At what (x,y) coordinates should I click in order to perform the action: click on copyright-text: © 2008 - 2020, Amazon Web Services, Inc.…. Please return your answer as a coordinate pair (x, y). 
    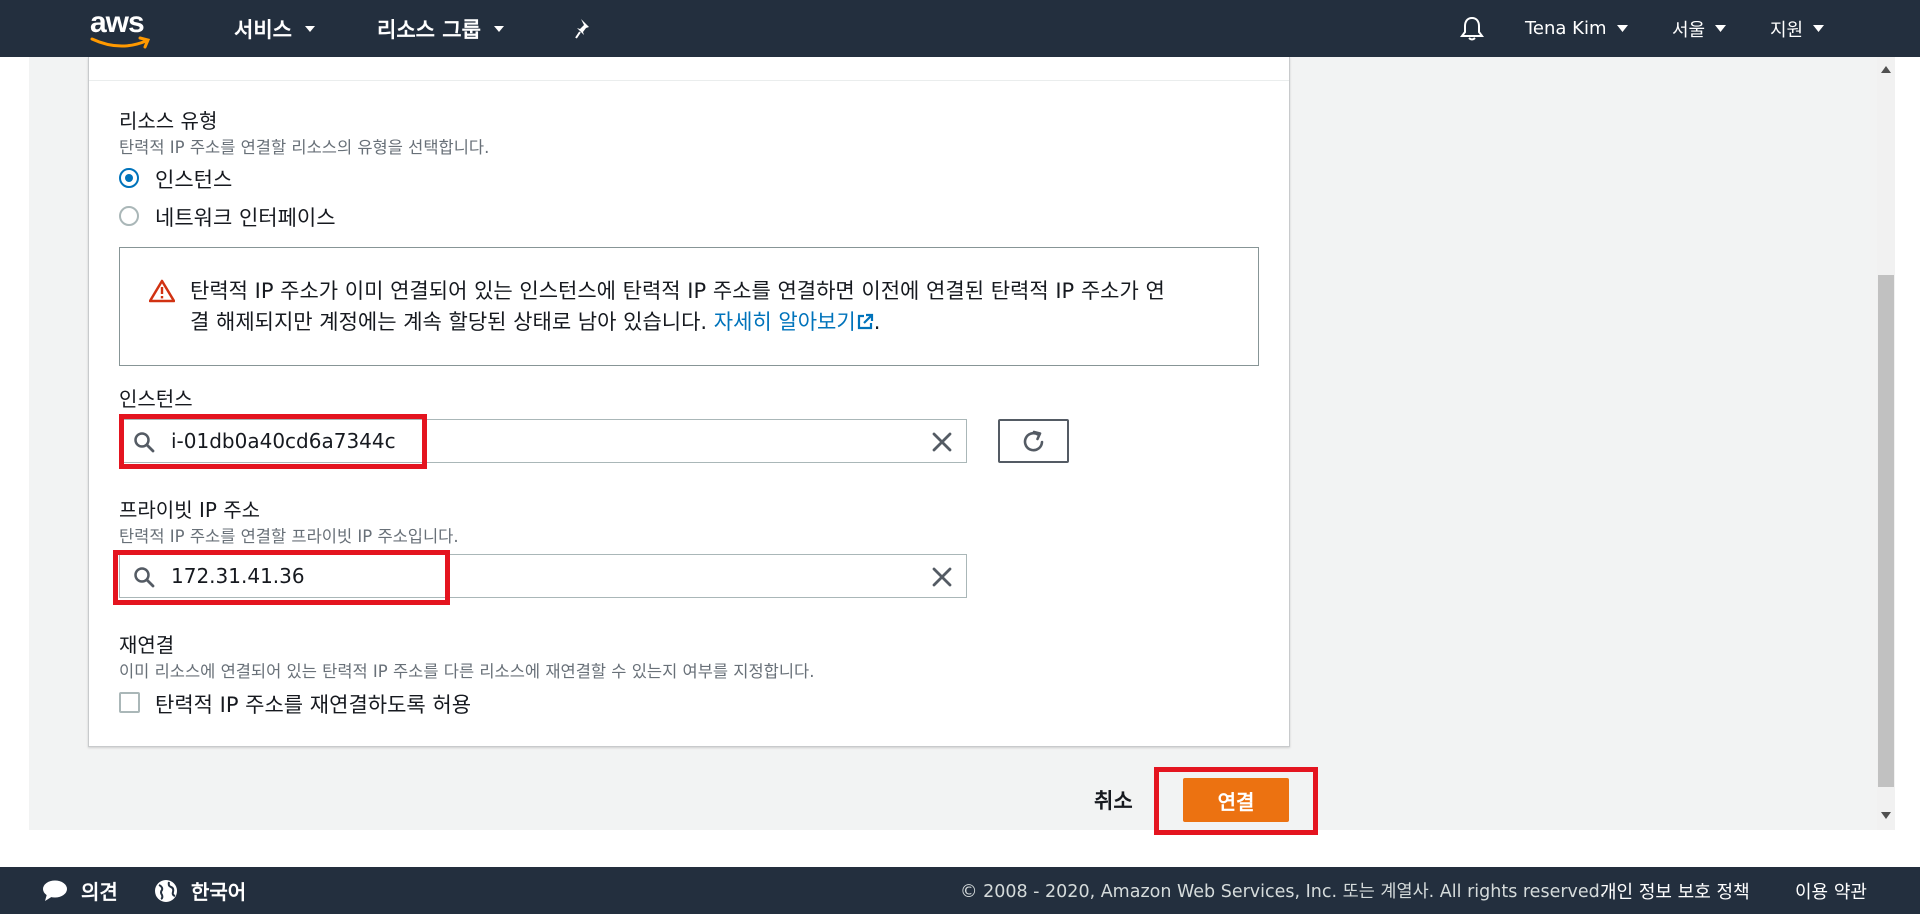
    Looking at the image, I should click on (1283, 892).